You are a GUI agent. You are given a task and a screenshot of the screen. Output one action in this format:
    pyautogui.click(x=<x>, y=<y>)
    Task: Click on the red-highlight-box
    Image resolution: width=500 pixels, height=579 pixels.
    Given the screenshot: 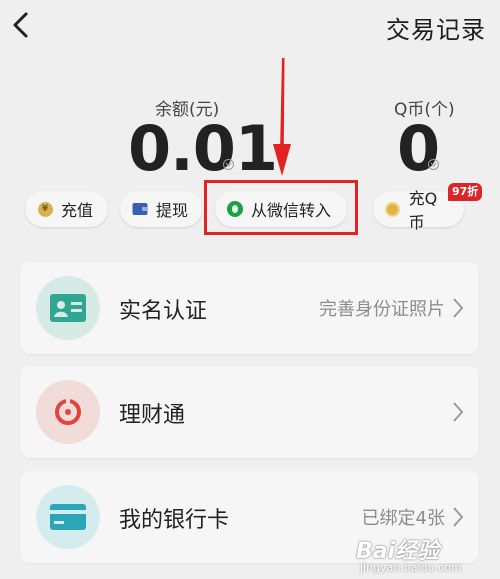 What is the action you would take?
    pyautogui.click(x=281, y=207)
    